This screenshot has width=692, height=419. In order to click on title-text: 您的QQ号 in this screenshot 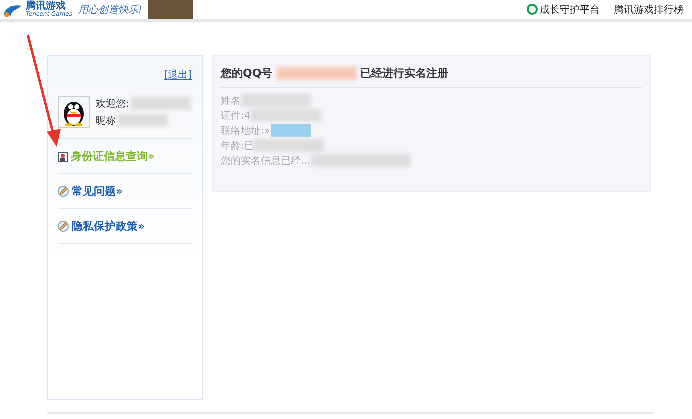, I will do `click(247, 73)`.